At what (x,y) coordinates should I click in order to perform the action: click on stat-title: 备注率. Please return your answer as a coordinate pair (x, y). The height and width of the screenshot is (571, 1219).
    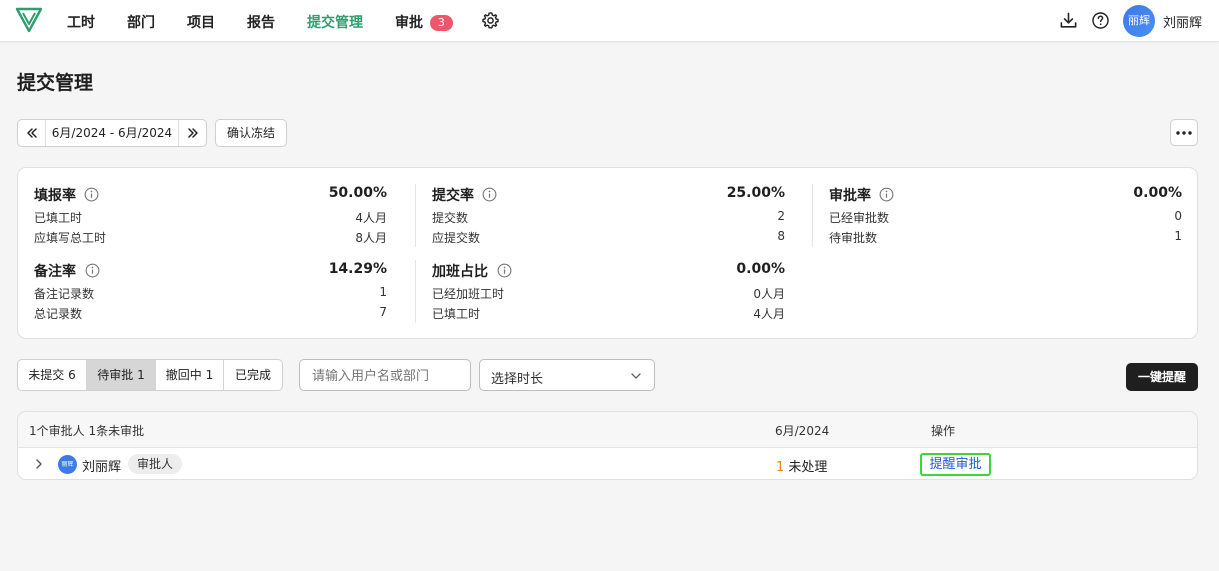
    Looking at the image, I should click on (55, 272).